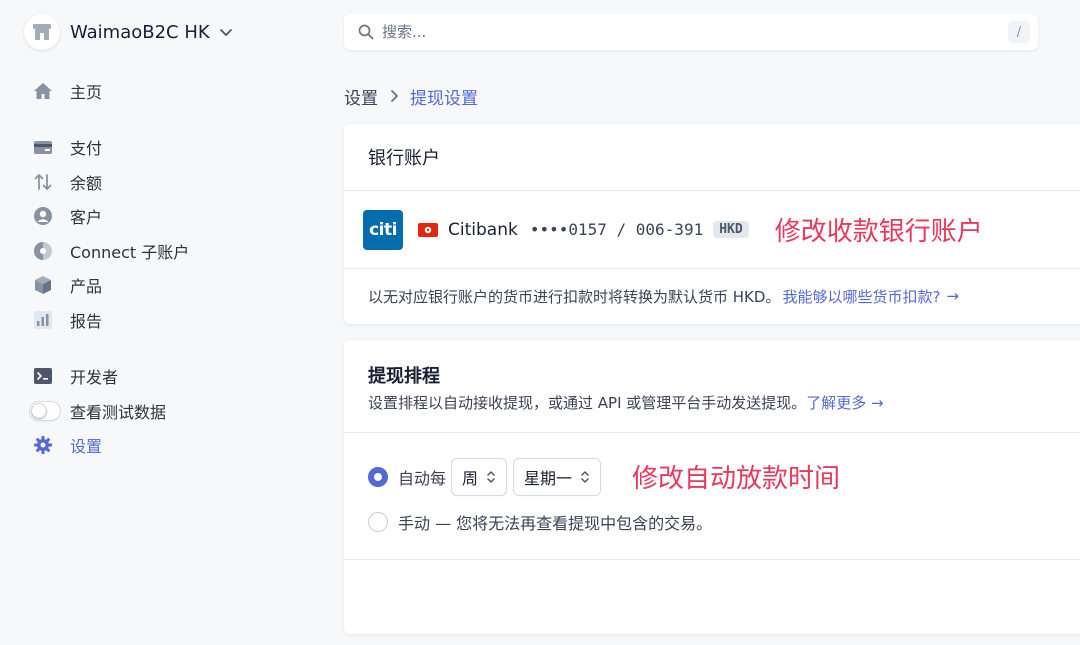 This screenshot has width=1080, height=645. I want to click on annotation-edit-bank-account: 修改收款银行账户, so click(878, 232).